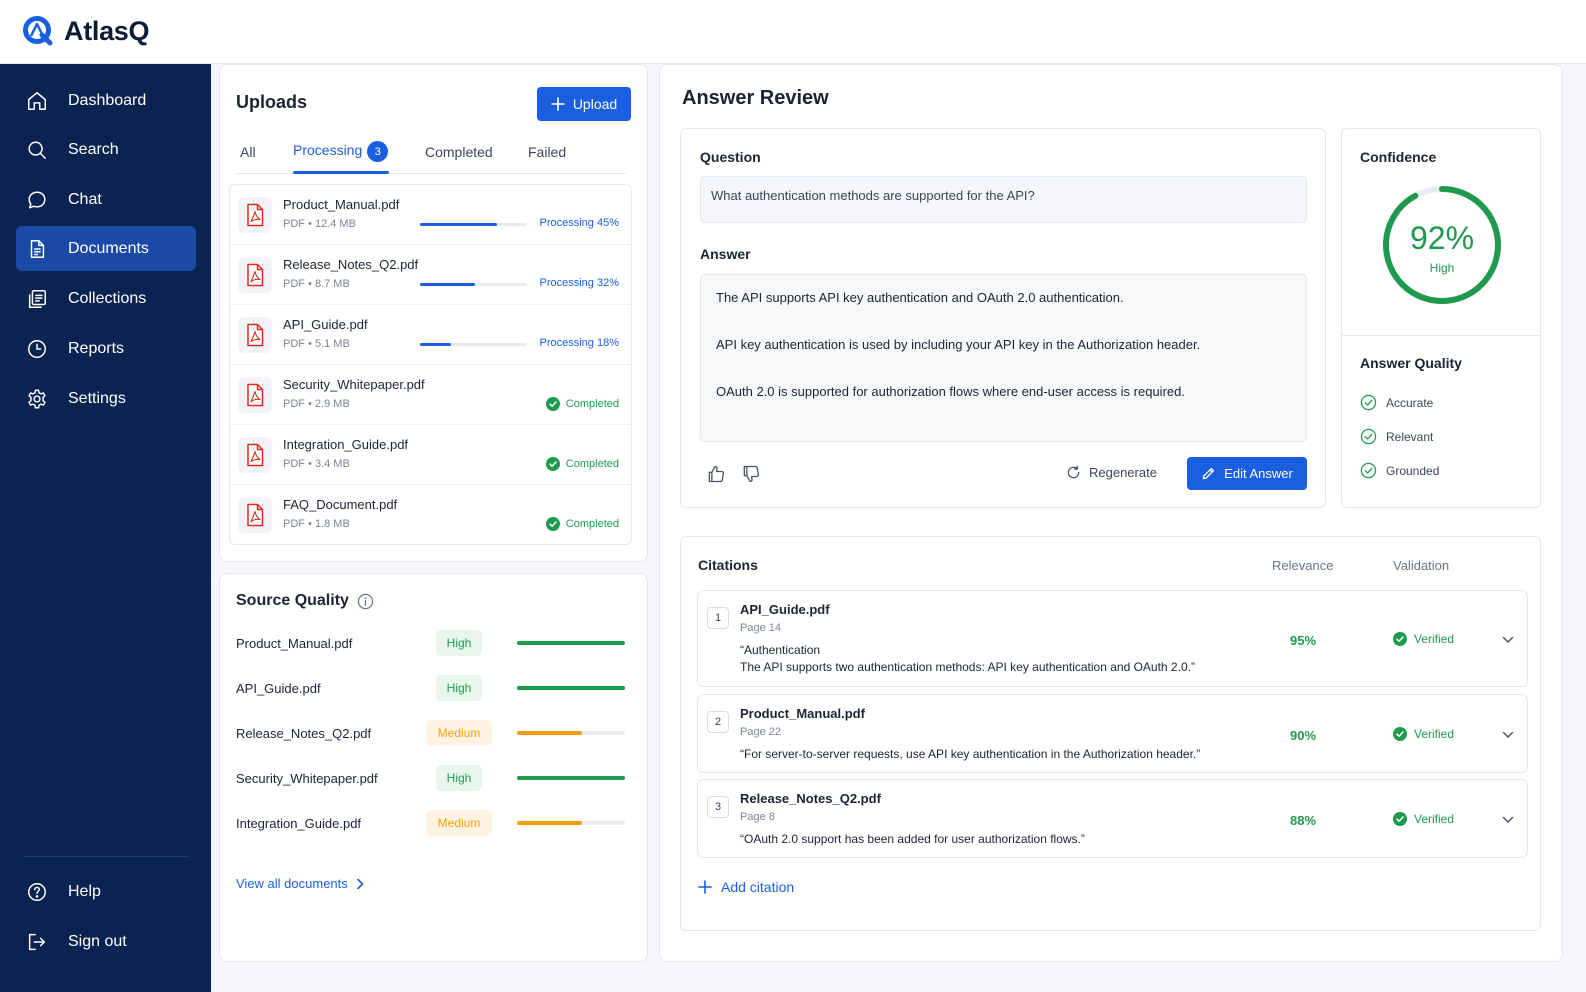  I want to click on citation-number: 3, so click(718, 807).